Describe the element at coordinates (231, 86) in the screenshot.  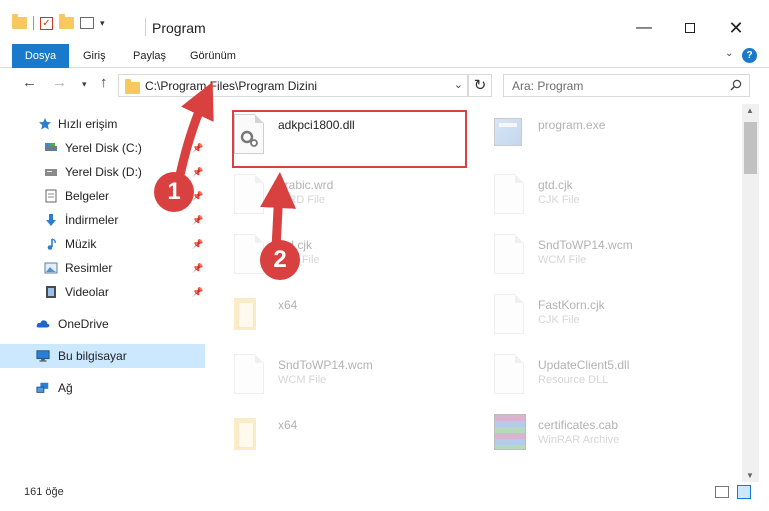
I see `address-path: C:\Program Files\Program Dizini` at that location.